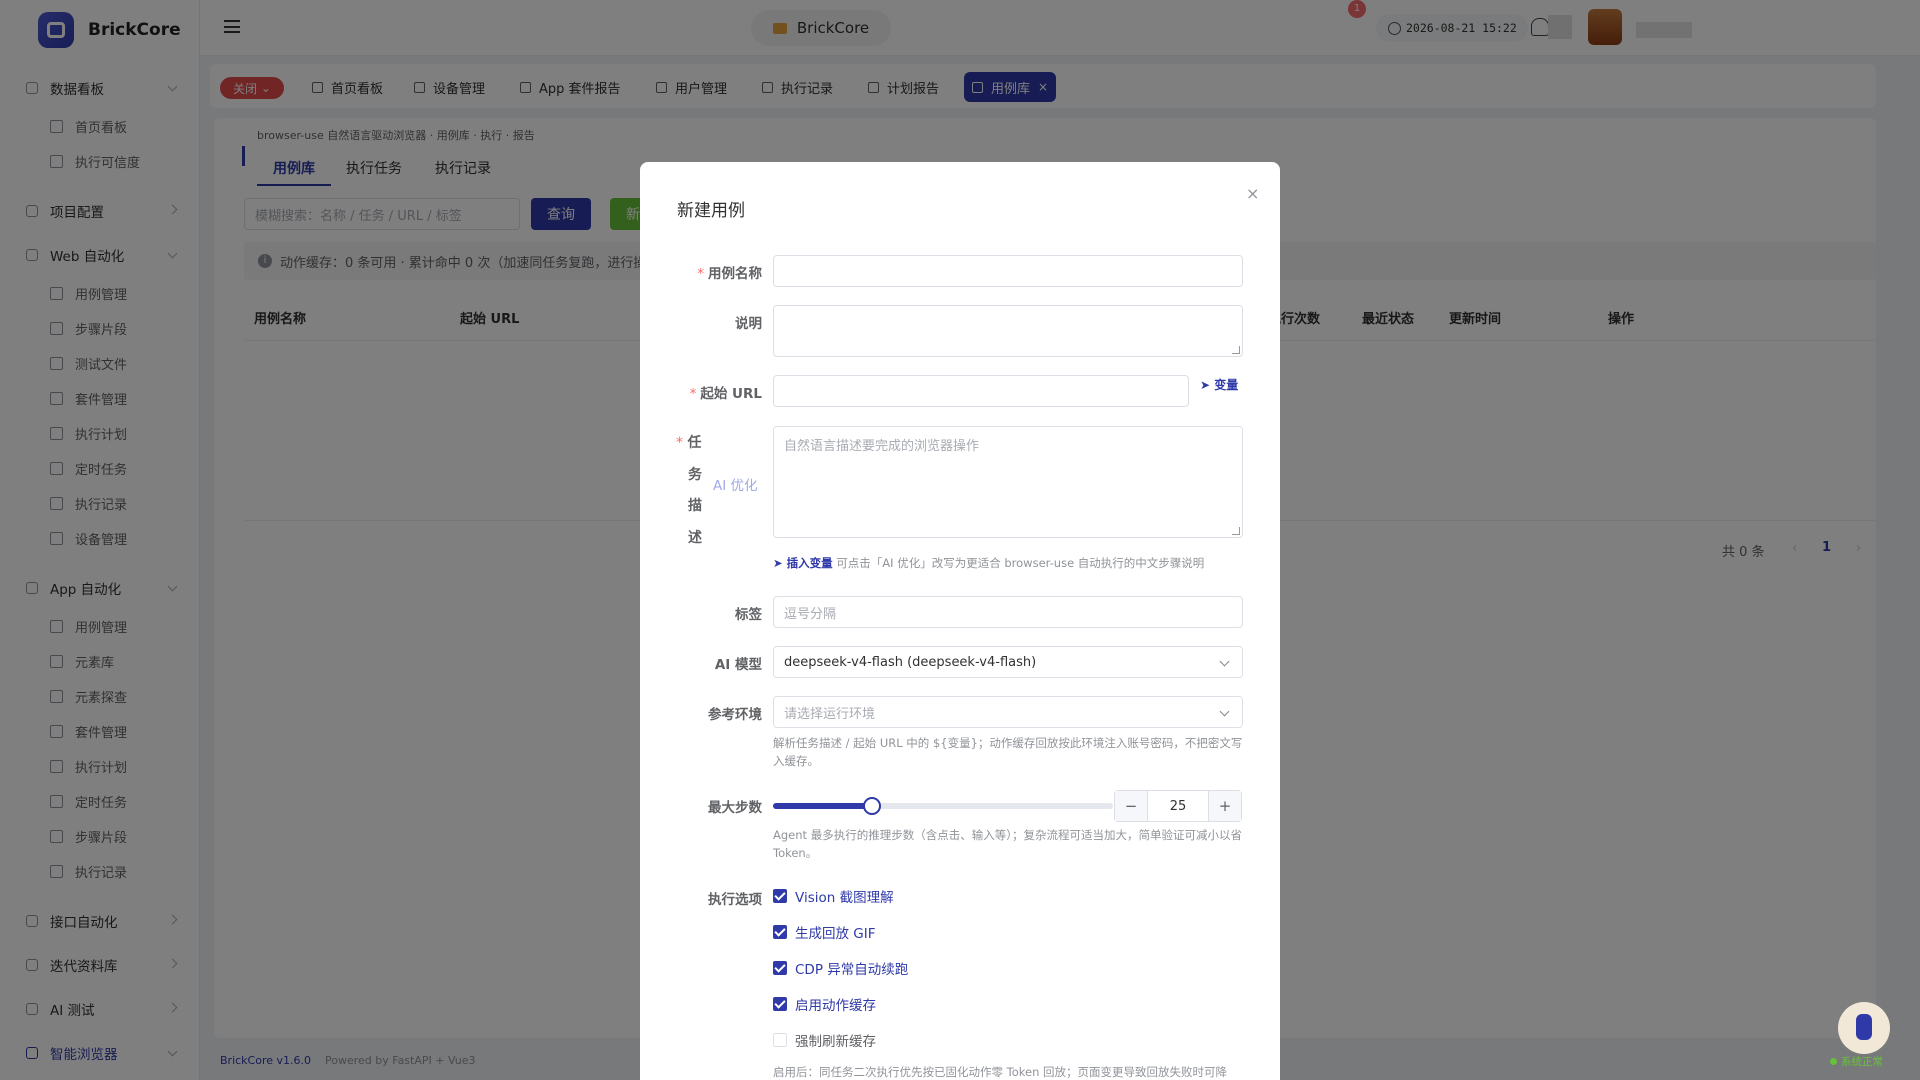 This screenshot has width=1920, height=1080. What do you see at coordinates (1008, 271) in the screenshot?
I see `case-name-input` at bounding box center [1008, 271].